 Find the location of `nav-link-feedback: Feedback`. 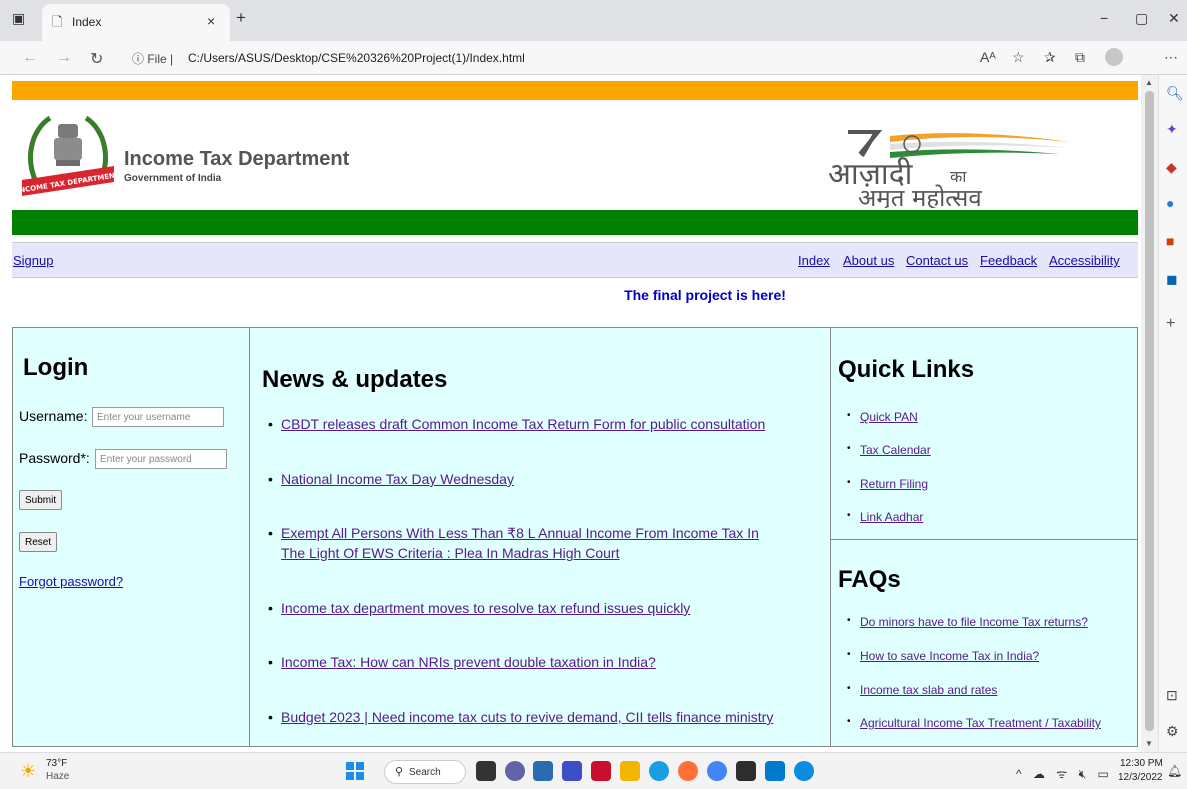

nav-link-feedback: Feedback is located at coordinates (1008, 260).